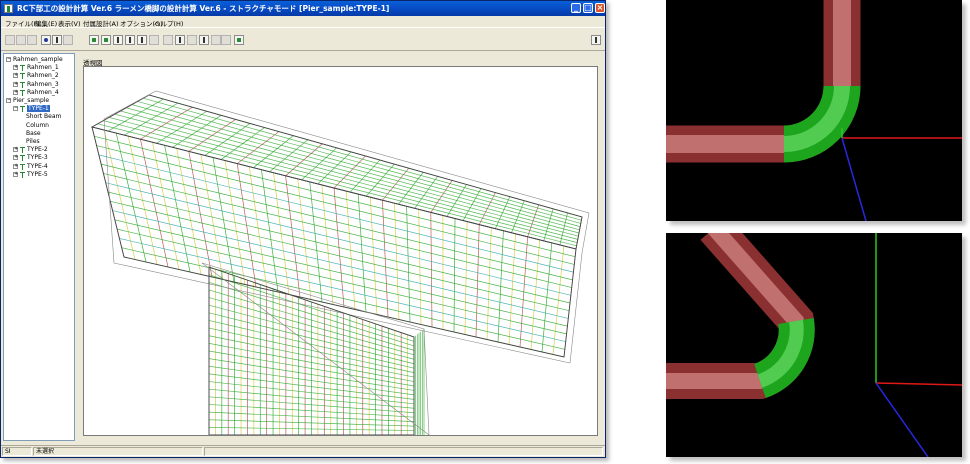 This screenshot has width=970, height=464. What do you see at coordinates (33, 133) in the screenshot?
I see `tree-item-label: Base` at bounding box center [33, 133].